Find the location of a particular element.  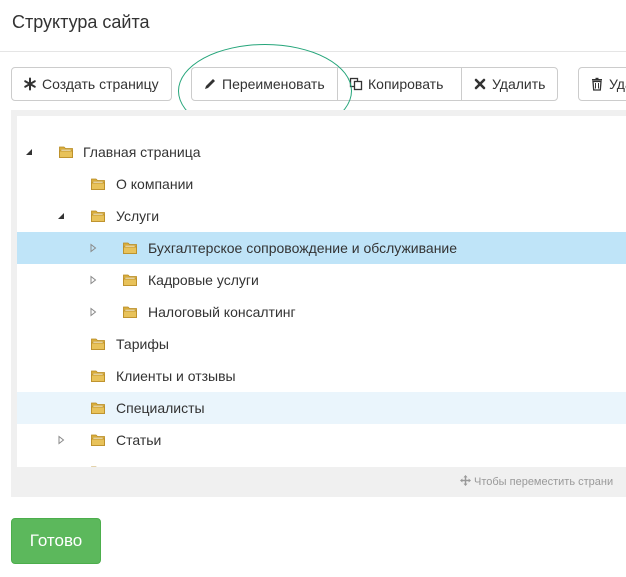

tree-node: Кадровые услуги is located at coordinates (321, 280).